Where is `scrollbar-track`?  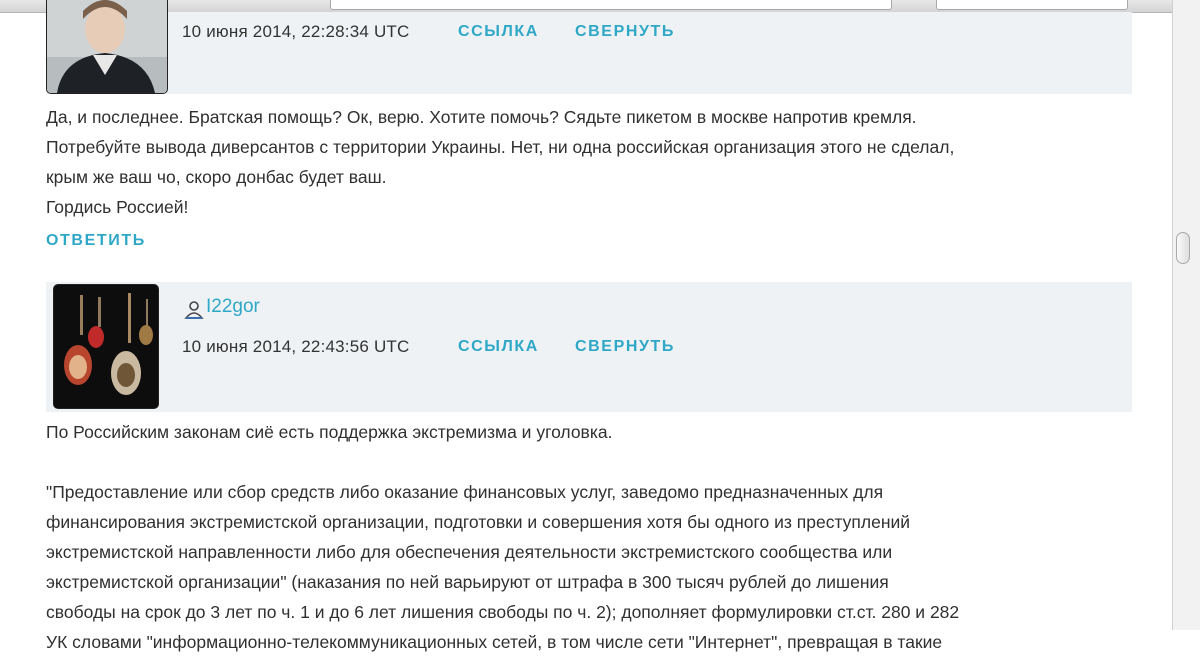 scrollbar-track is located at coordinates (1186, 315).